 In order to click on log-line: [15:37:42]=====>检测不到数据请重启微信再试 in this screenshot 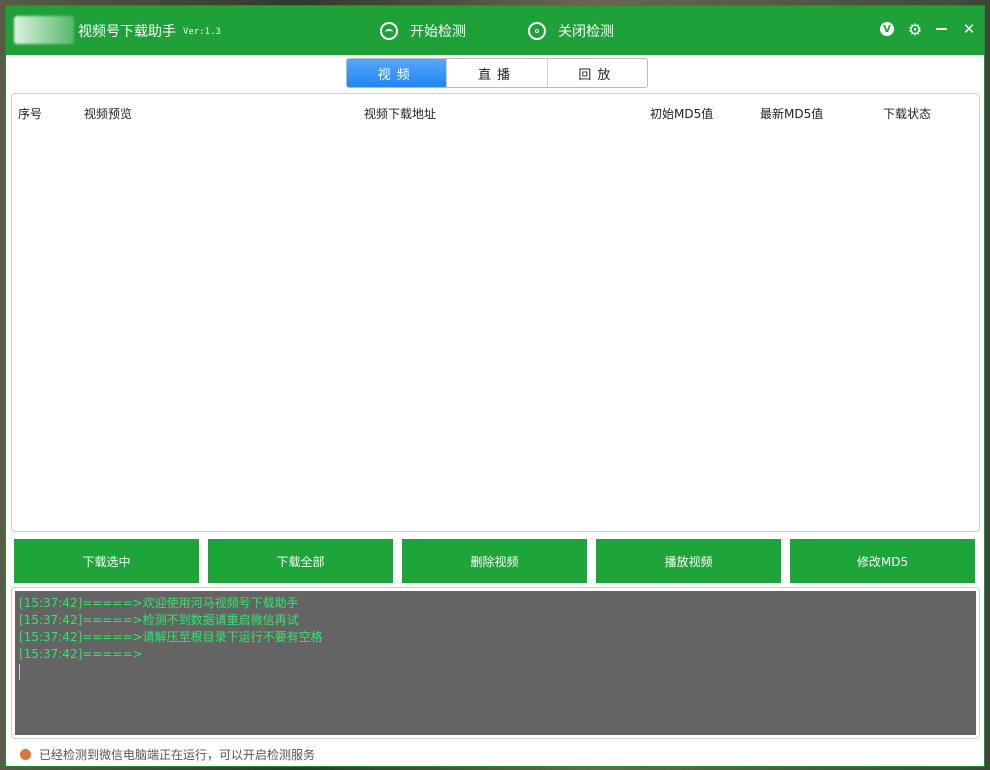, I will do `click(159, 620)`.